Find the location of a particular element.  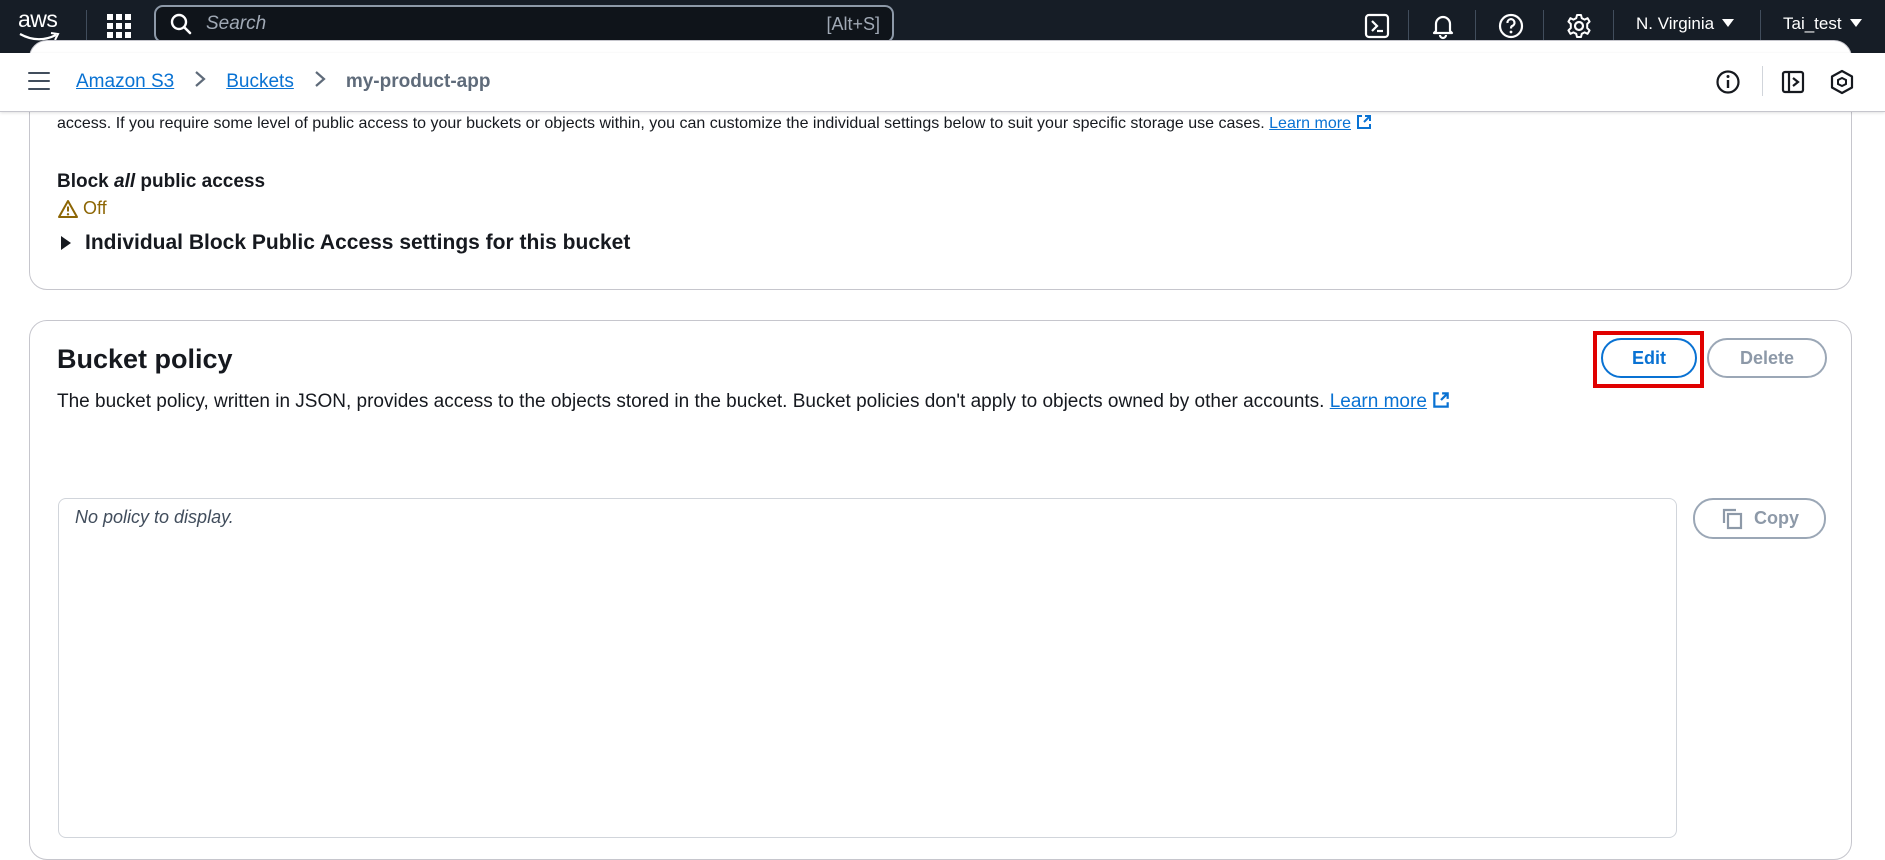

breadcrumb-current: my-product-app is located at coordinates (418, 81).